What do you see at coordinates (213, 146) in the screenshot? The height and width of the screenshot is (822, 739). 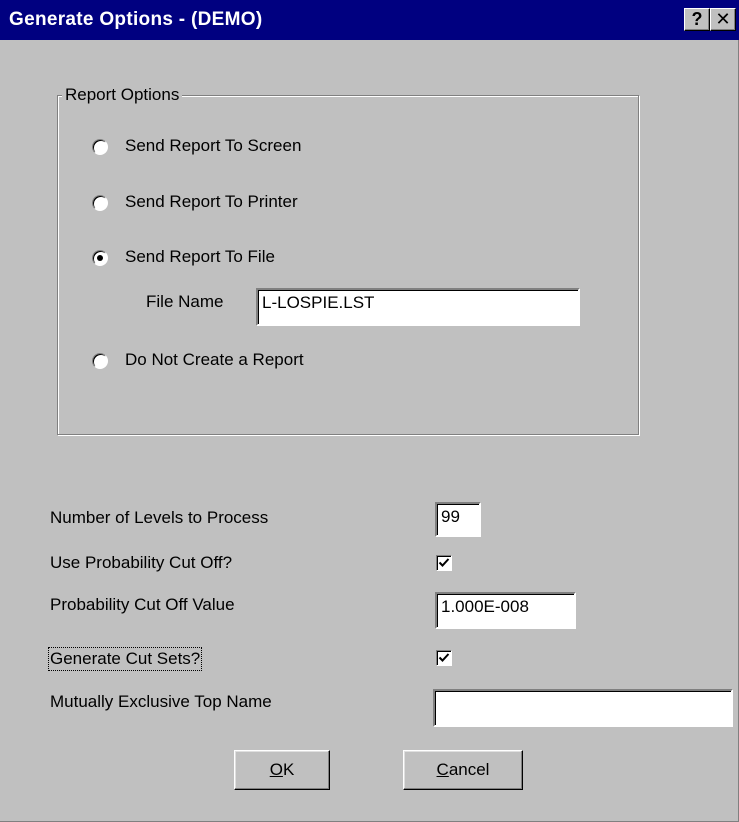 I see `radio-label: Send Report To Screen` at bounding box center [213, 146].